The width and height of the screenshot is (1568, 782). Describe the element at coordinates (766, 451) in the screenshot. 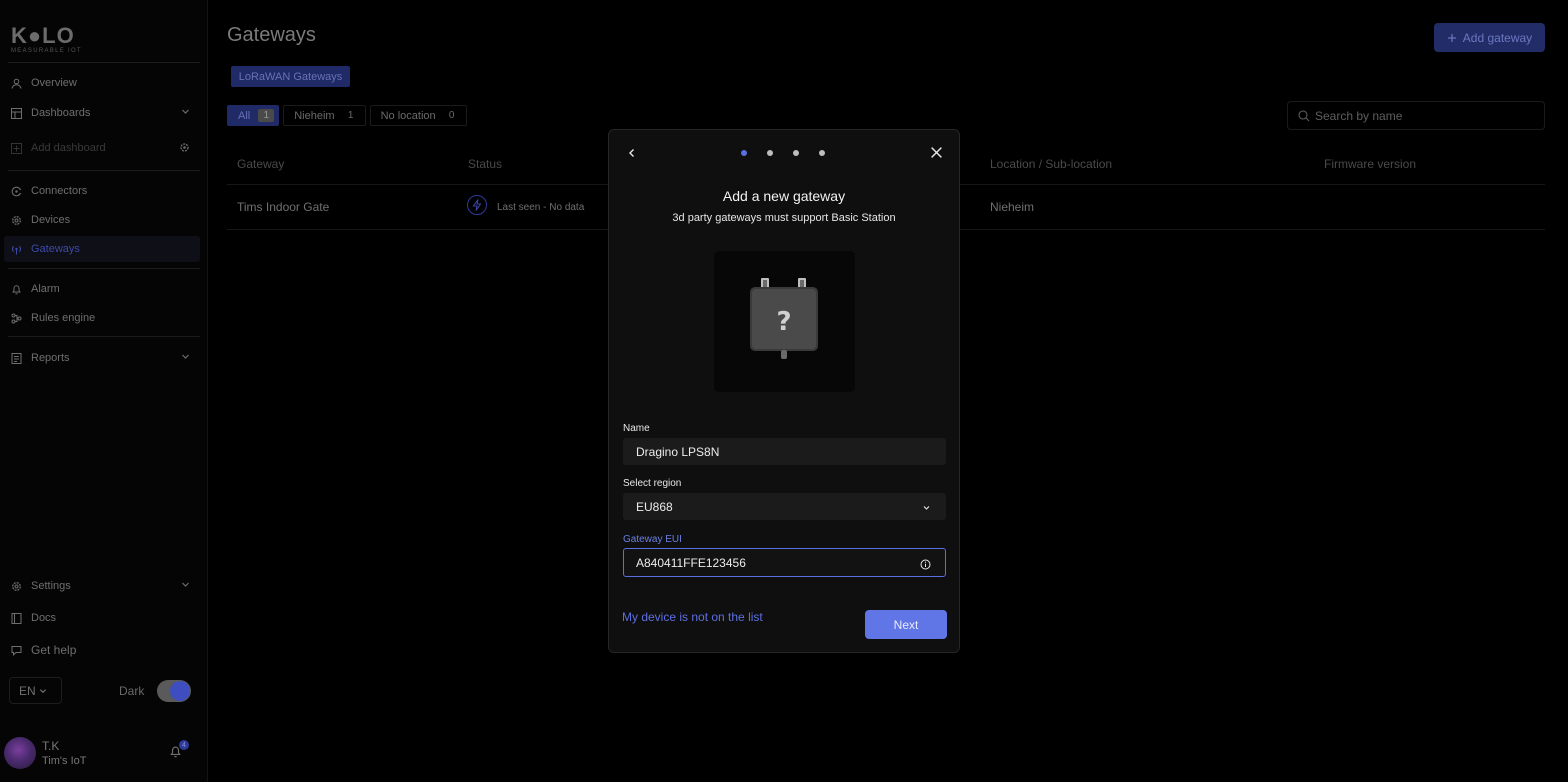

I see `name-input` at that location.